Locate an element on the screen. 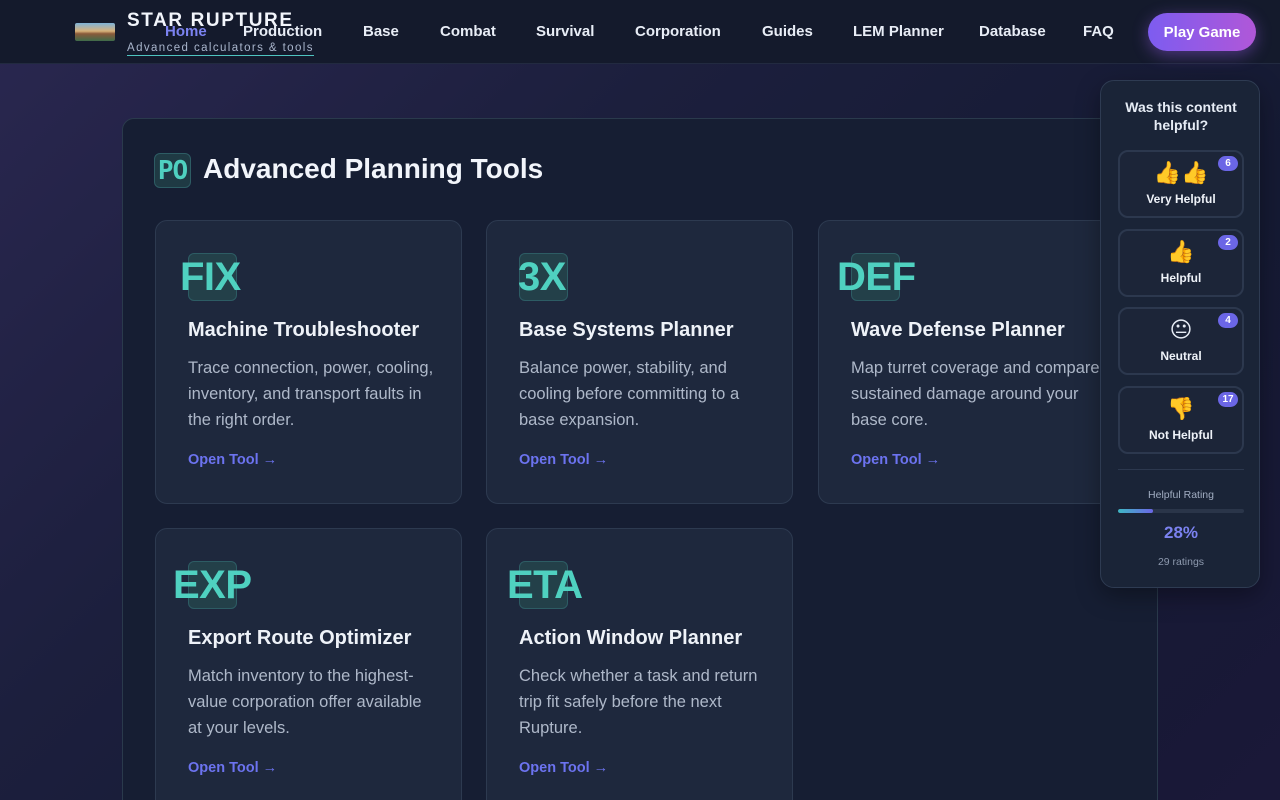 This screenshot has width=1280, height=800. feedback-not-helpful-button: 👎 Not Helpful 17 is located at coordinates (1181, 420).